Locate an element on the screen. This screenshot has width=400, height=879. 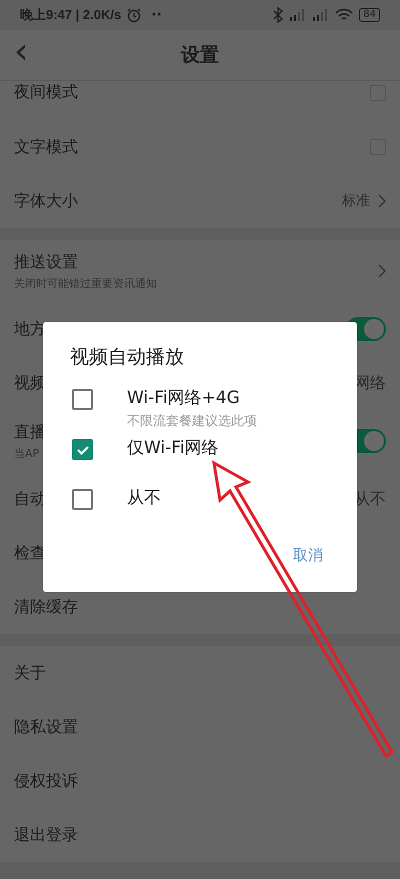
row-label: 清除缓存 is located at coordinates (46, 607).